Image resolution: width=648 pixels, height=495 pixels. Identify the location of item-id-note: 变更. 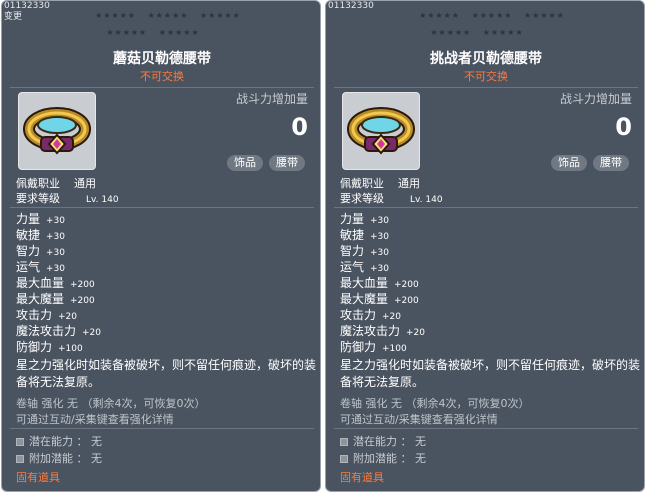
(13, 17).